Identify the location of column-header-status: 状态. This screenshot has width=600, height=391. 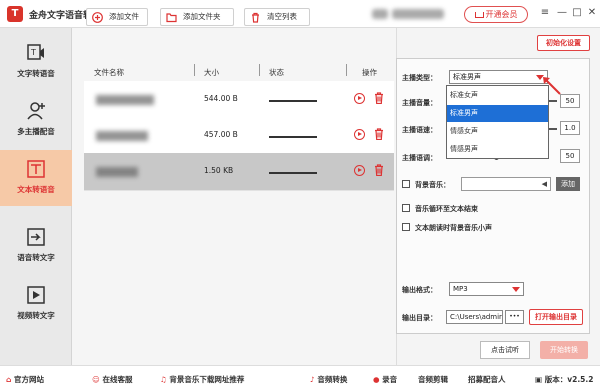
(276, 72).